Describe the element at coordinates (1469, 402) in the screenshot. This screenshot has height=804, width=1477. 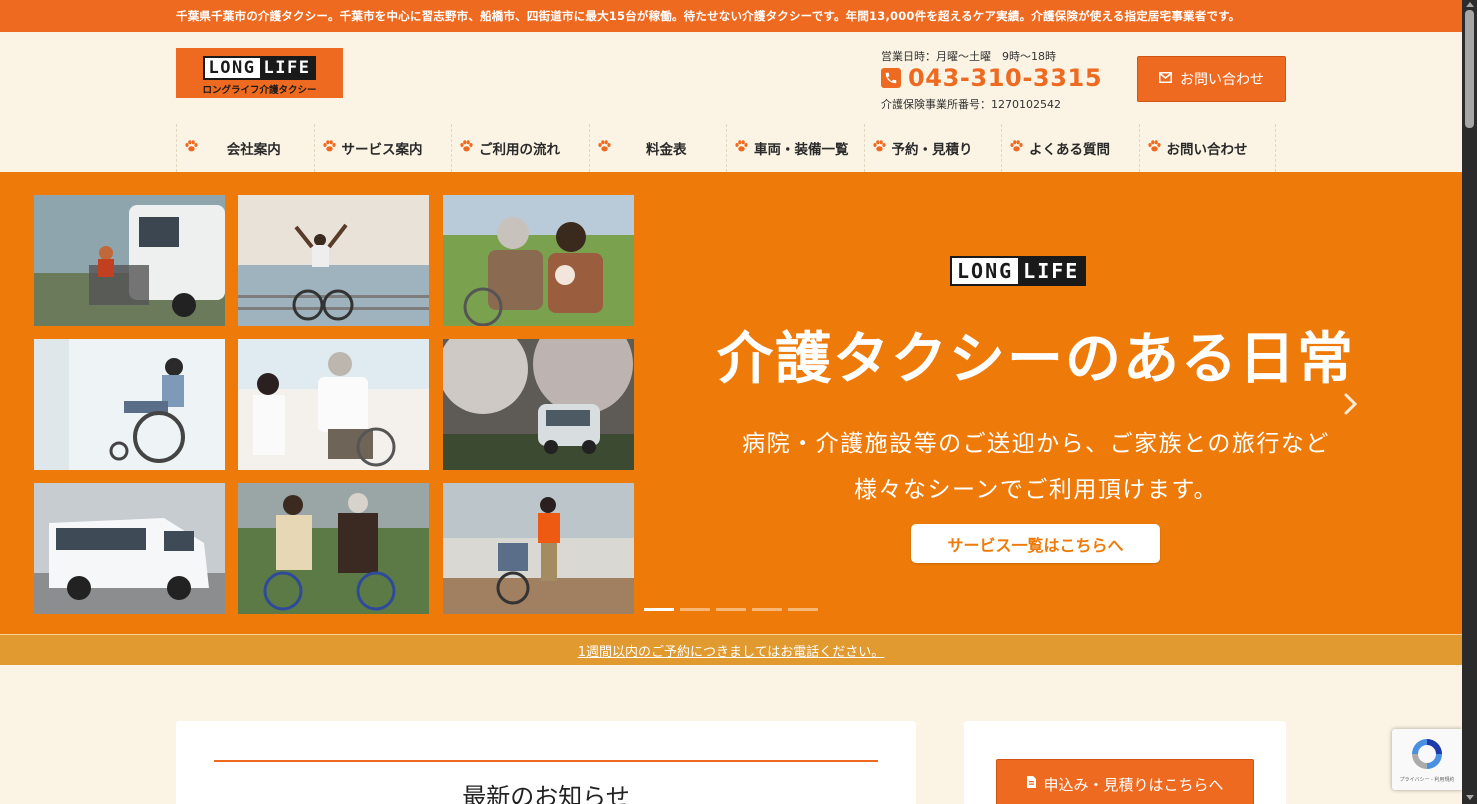
I see `page-scrollbar` at that location.